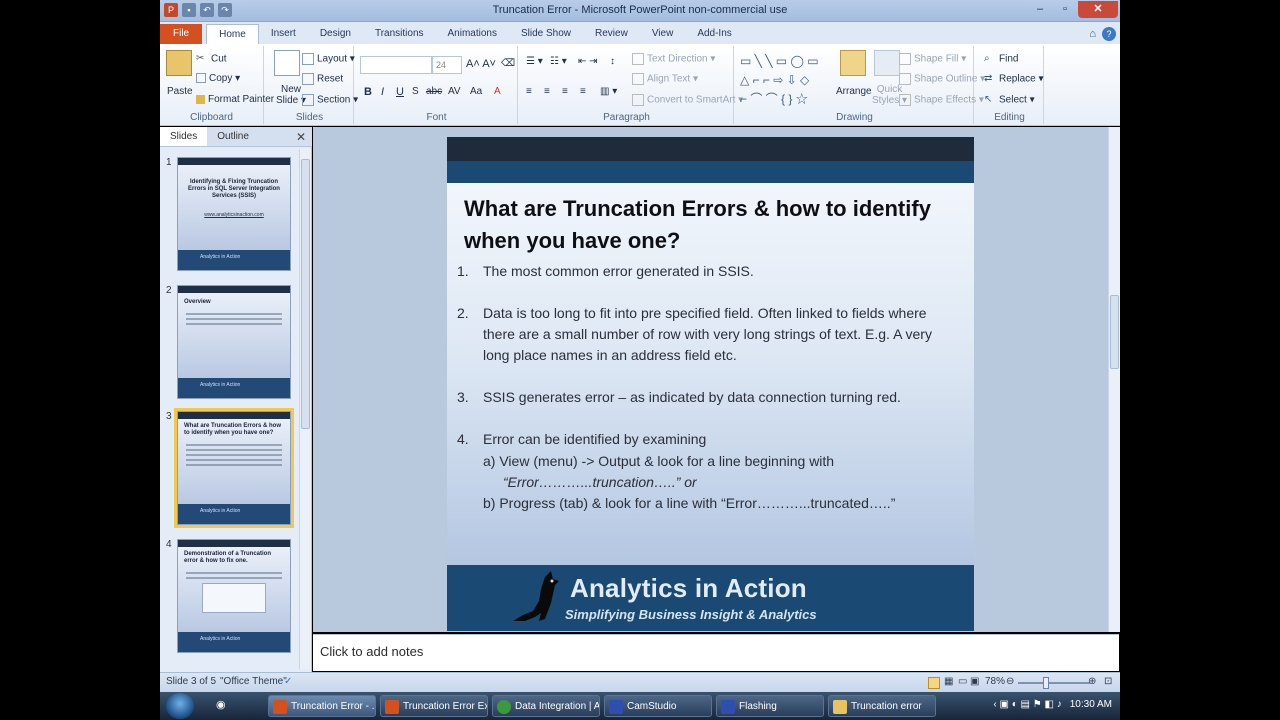 This screenshot has height=720, width=1280. Describe the element at coordinates (853, 63) in the screenshot. I see `arrange-icon` at that location.